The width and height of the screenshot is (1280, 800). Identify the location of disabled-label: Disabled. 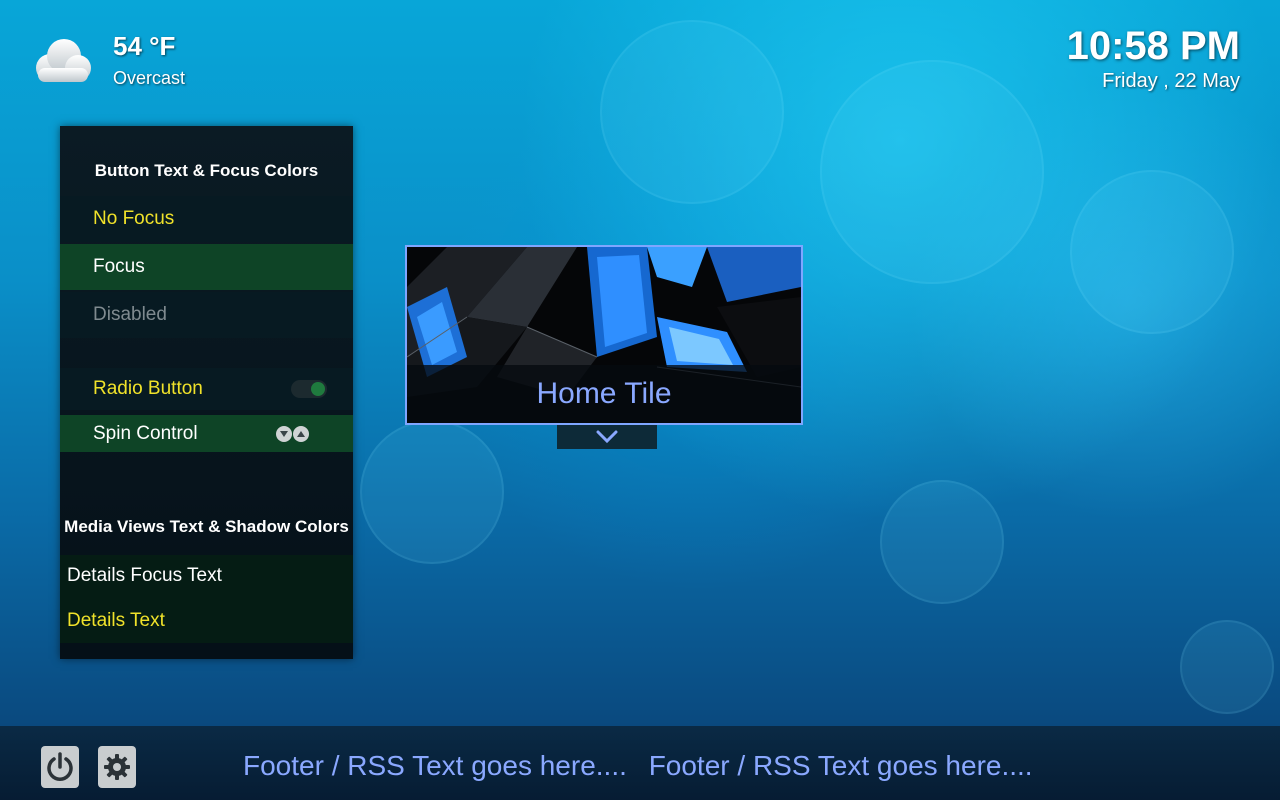
(130, 314).